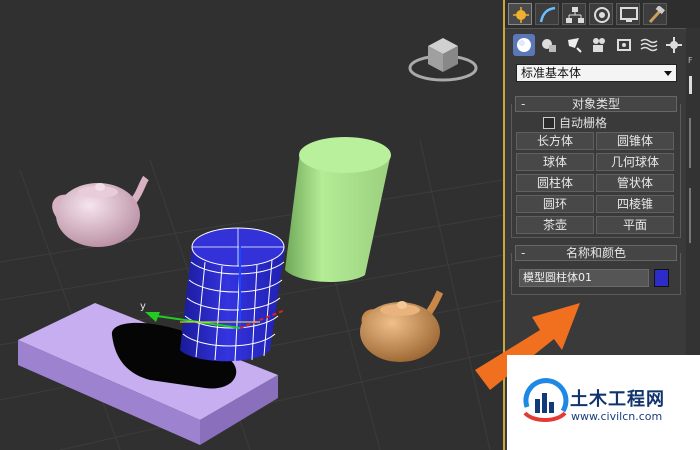  I want to click on tab-display, so click(628, 14).